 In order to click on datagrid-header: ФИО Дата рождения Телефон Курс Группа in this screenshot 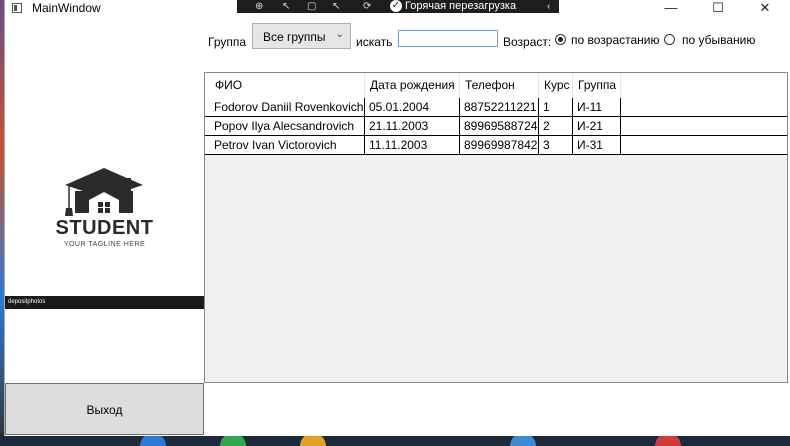, I will do `click(496, 85)`.